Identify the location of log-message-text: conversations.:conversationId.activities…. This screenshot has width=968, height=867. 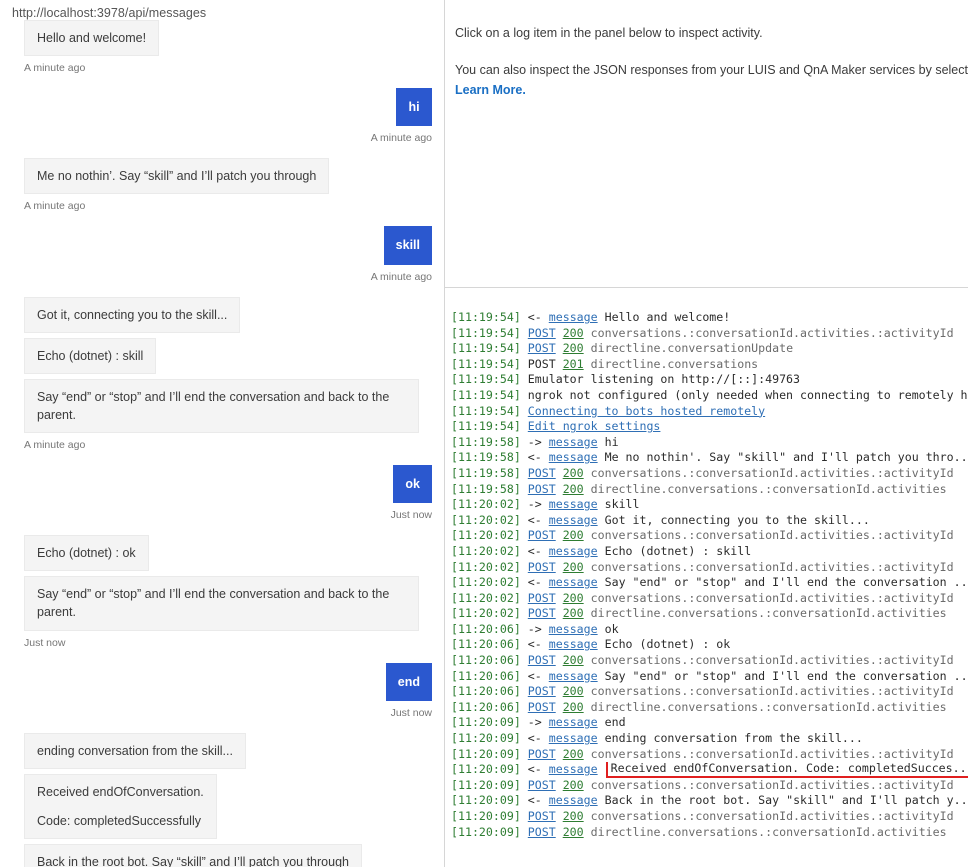
(772, 332).